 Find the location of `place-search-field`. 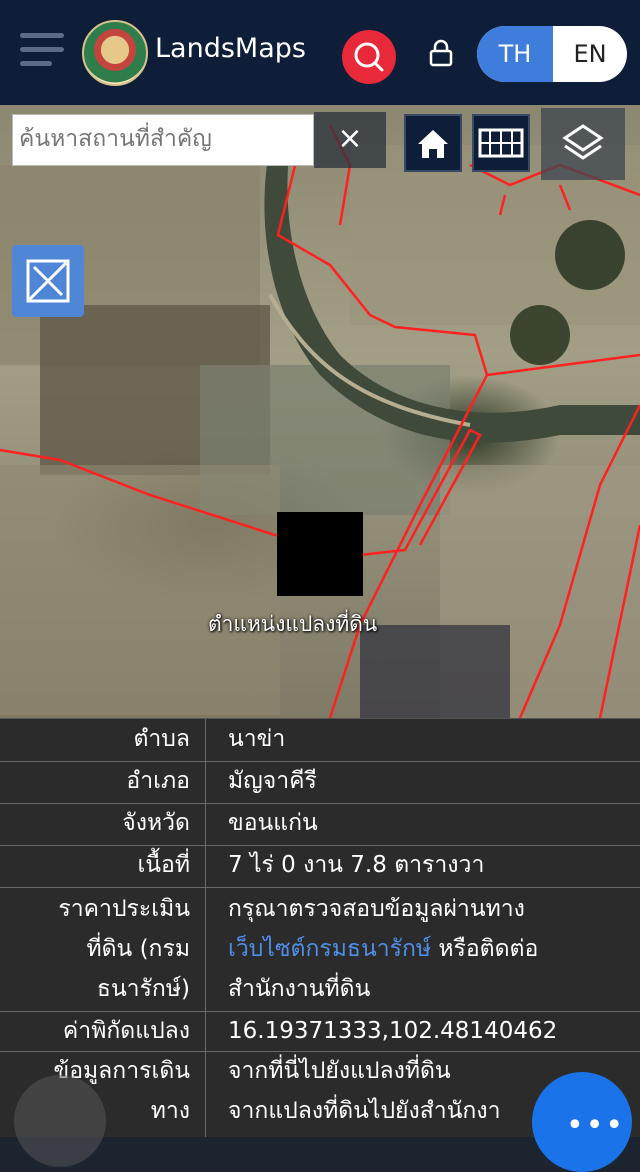

place-search-field is located at coordinates (163, 140).